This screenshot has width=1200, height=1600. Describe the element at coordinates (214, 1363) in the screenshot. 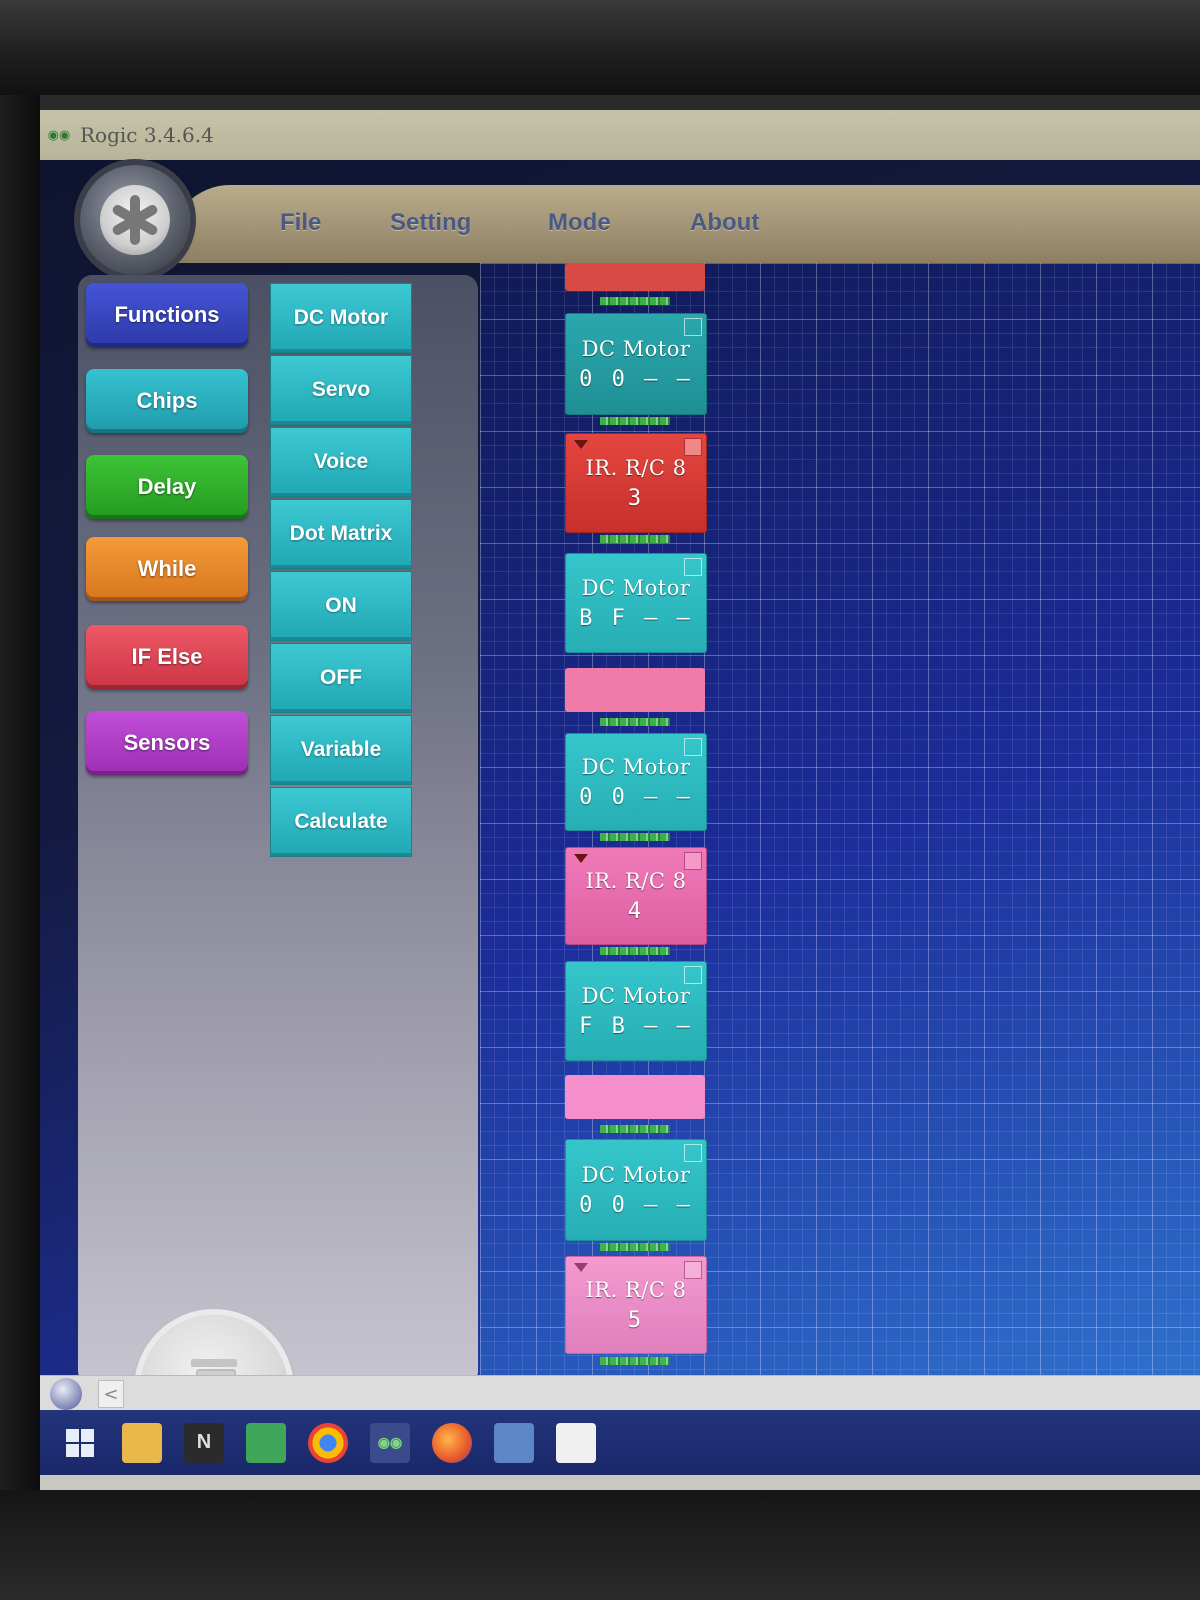

I see `trash-lid` at that location.